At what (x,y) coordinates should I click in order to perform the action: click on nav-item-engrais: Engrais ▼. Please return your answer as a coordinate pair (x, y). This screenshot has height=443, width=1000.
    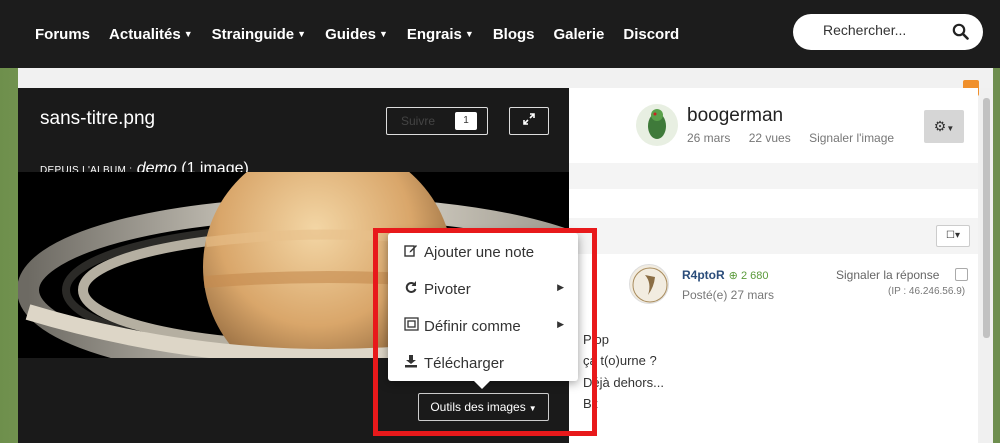
    Looking at the image, I should click on (440, 34).